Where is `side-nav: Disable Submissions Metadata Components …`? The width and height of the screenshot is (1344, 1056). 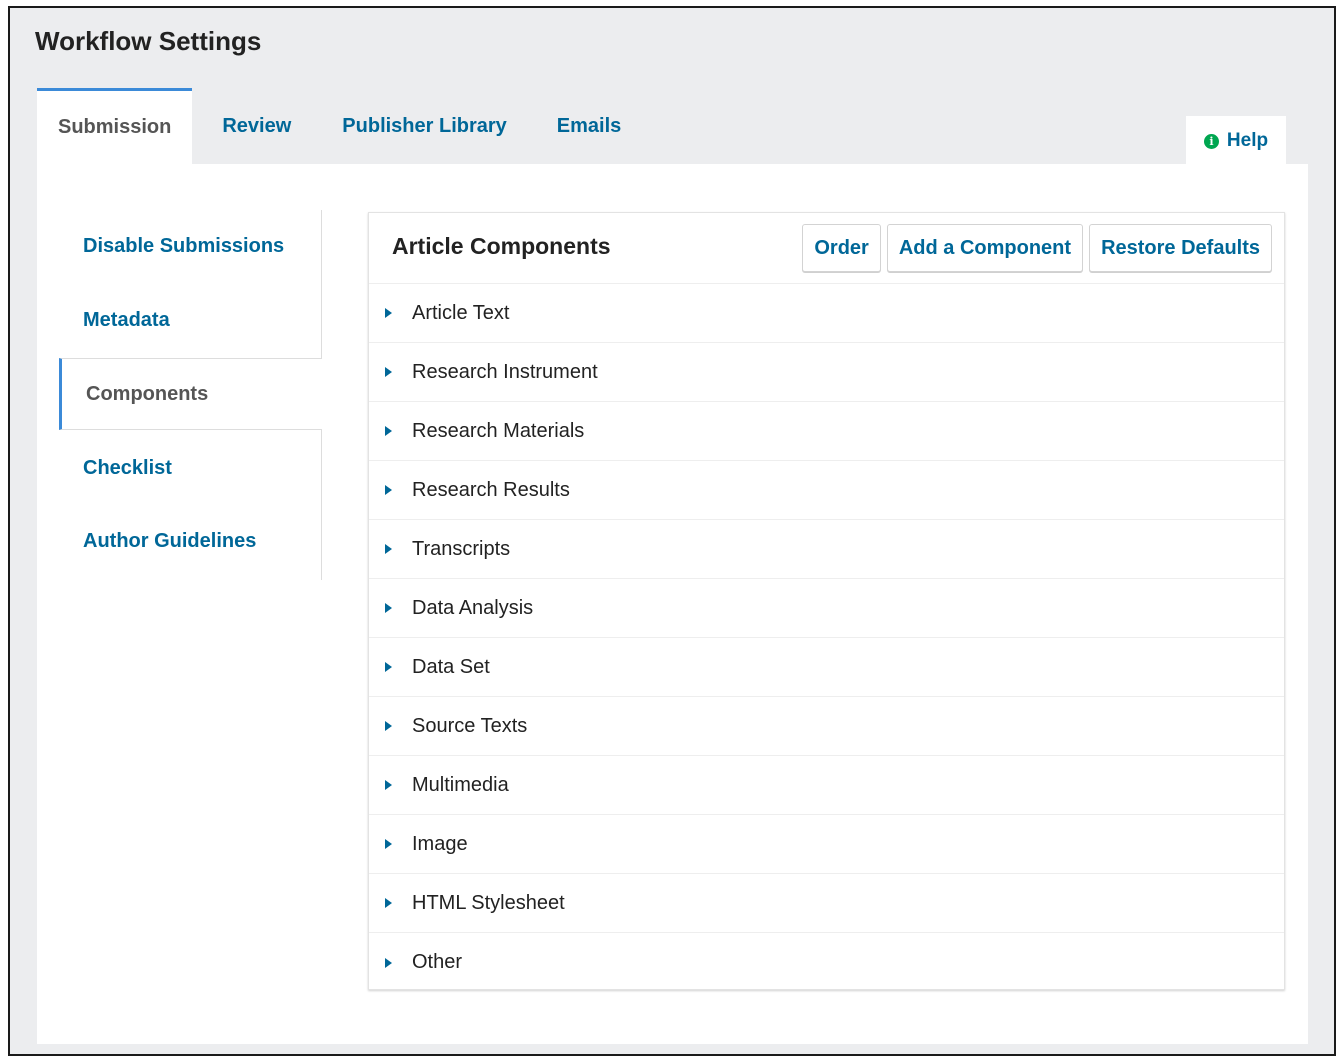
side-nav: Disable Submissions Metadata Components … is located at coordinates (179, 395).